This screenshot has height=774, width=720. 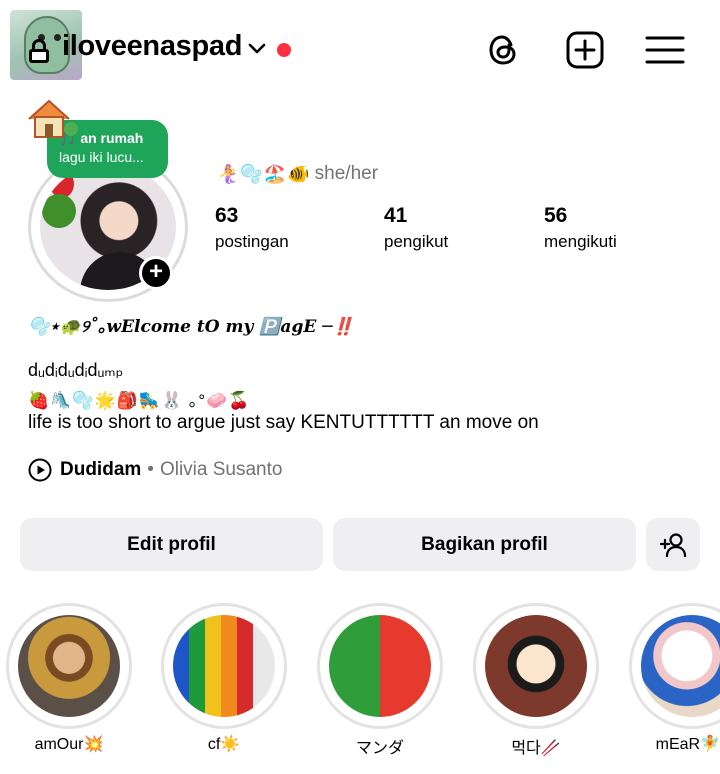 I want to click on profile-music: Dudidam • Olivia Susanto, so click(x=155, y=470).